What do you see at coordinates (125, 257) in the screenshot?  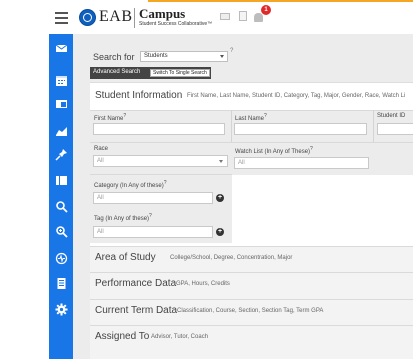 I see `section-title: Area of Study` at bounding box center [125, 257].